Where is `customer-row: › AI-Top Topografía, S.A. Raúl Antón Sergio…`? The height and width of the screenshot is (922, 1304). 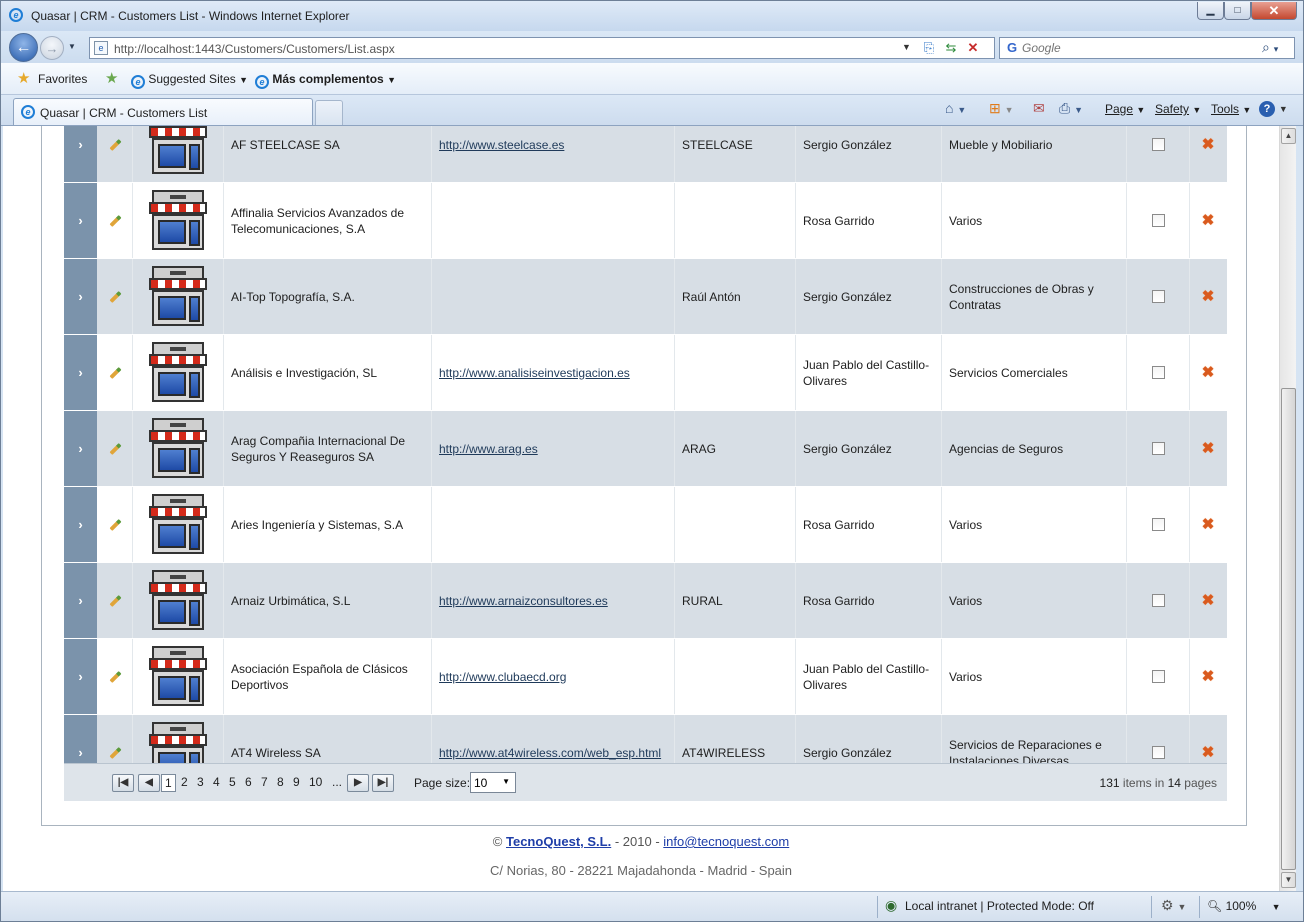
customer-row: › AI-Top Topografía, S.A. Raúl Antón Sergio… is located at coordinates (645, 297).